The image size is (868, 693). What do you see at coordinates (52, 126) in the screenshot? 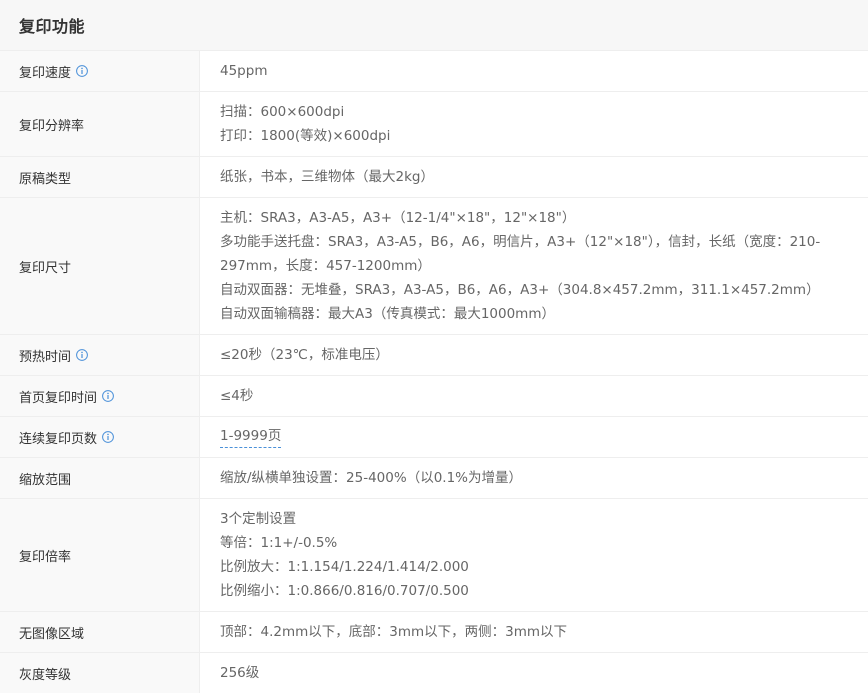
I see `spec-label-text: 复印分辨率` at bounding box center [52, 126].